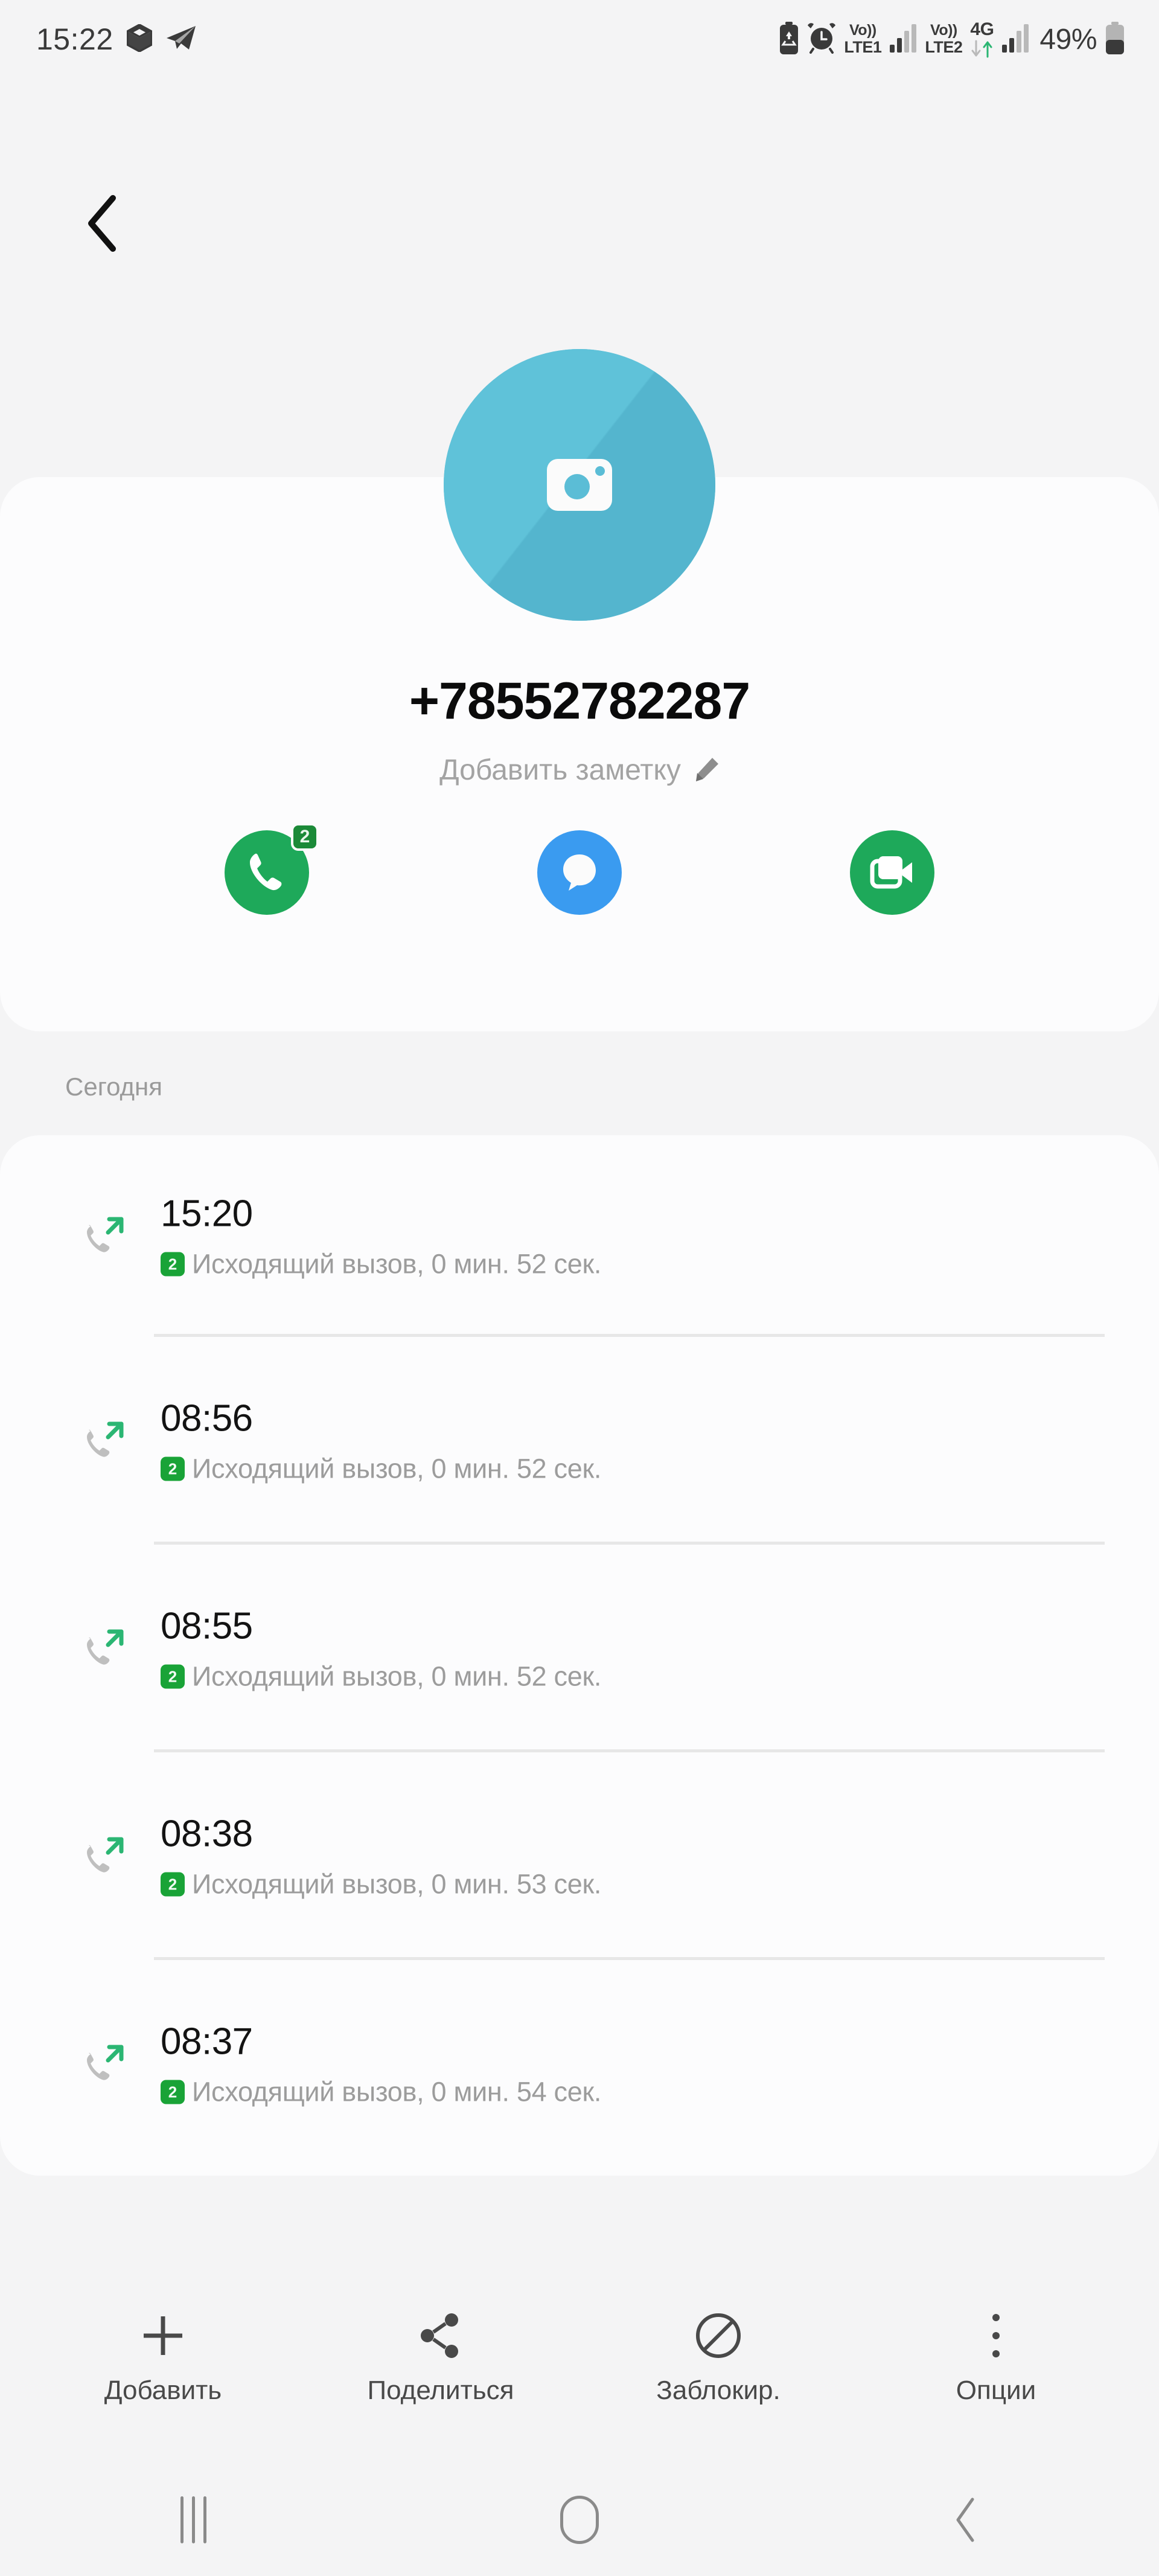 The image size is (1159, 2576). Describe the element at coordinates (305, 837) in the screenshot. I see `call-sim-badge: 2` at that location.